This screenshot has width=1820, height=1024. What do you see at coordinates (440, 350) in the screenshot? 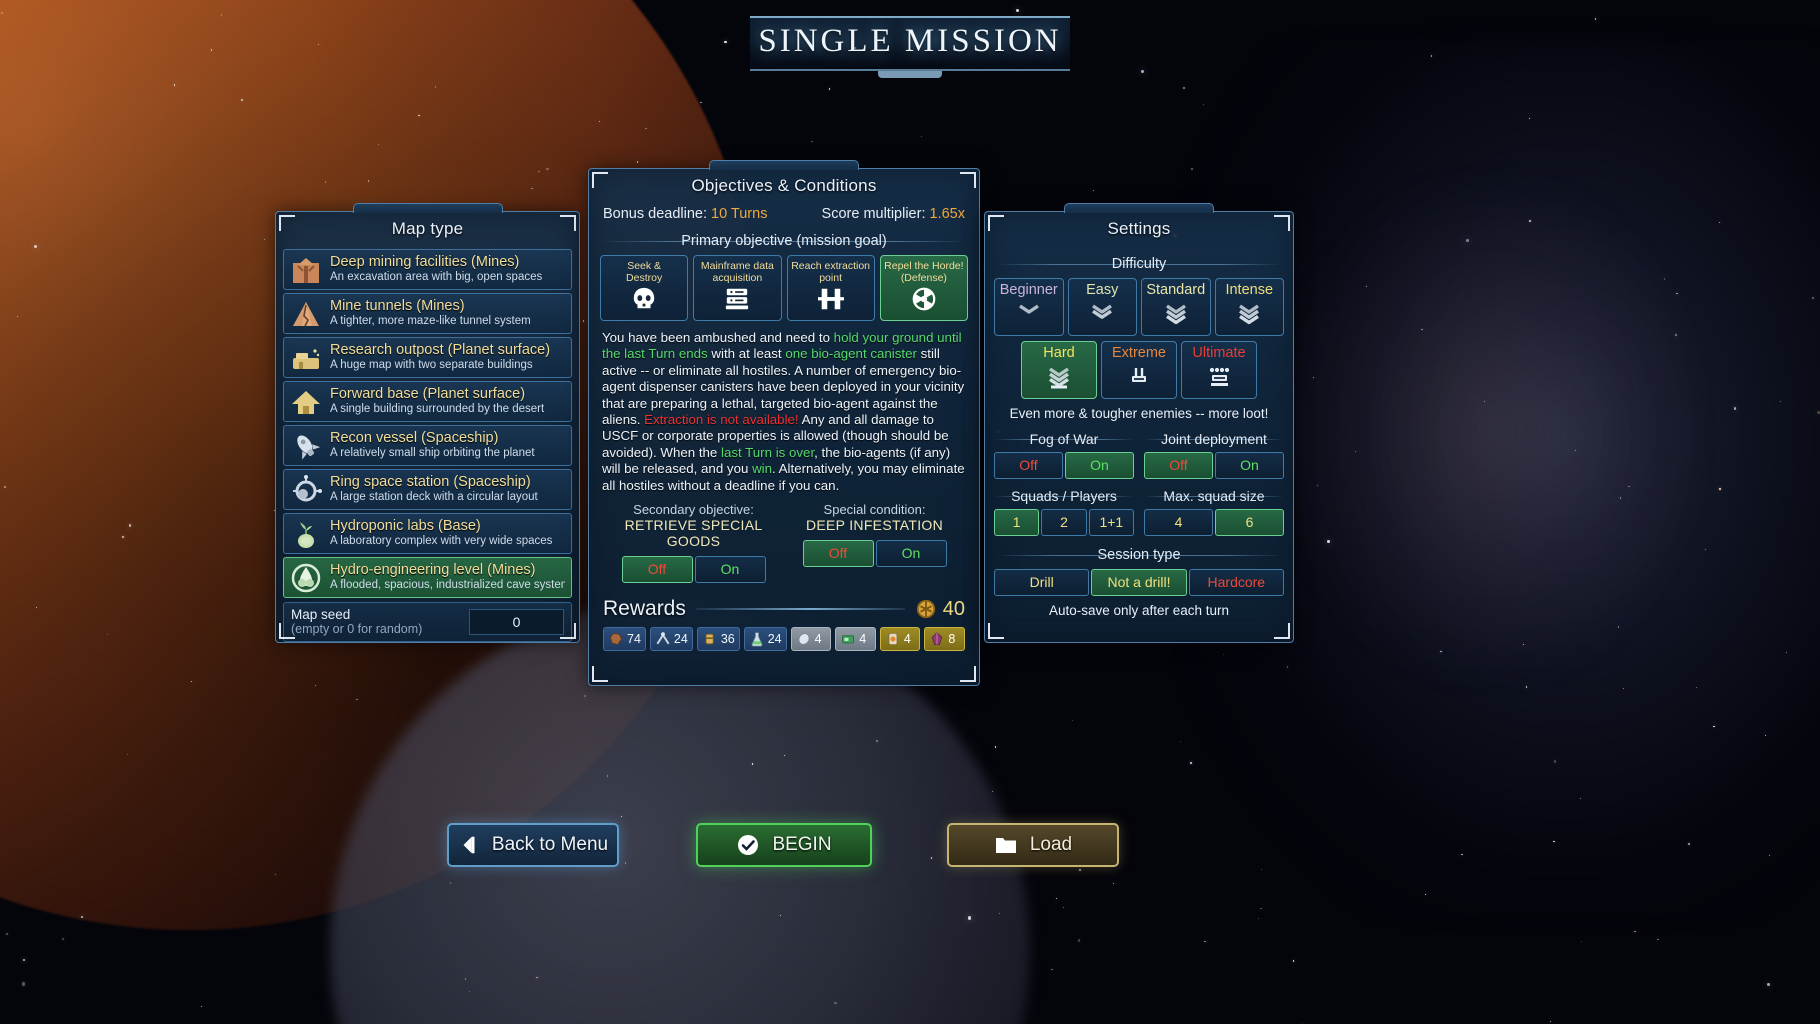
I see `map-type-item-name: Research outpost (Planet surface)` at bounding box center [440, 350].